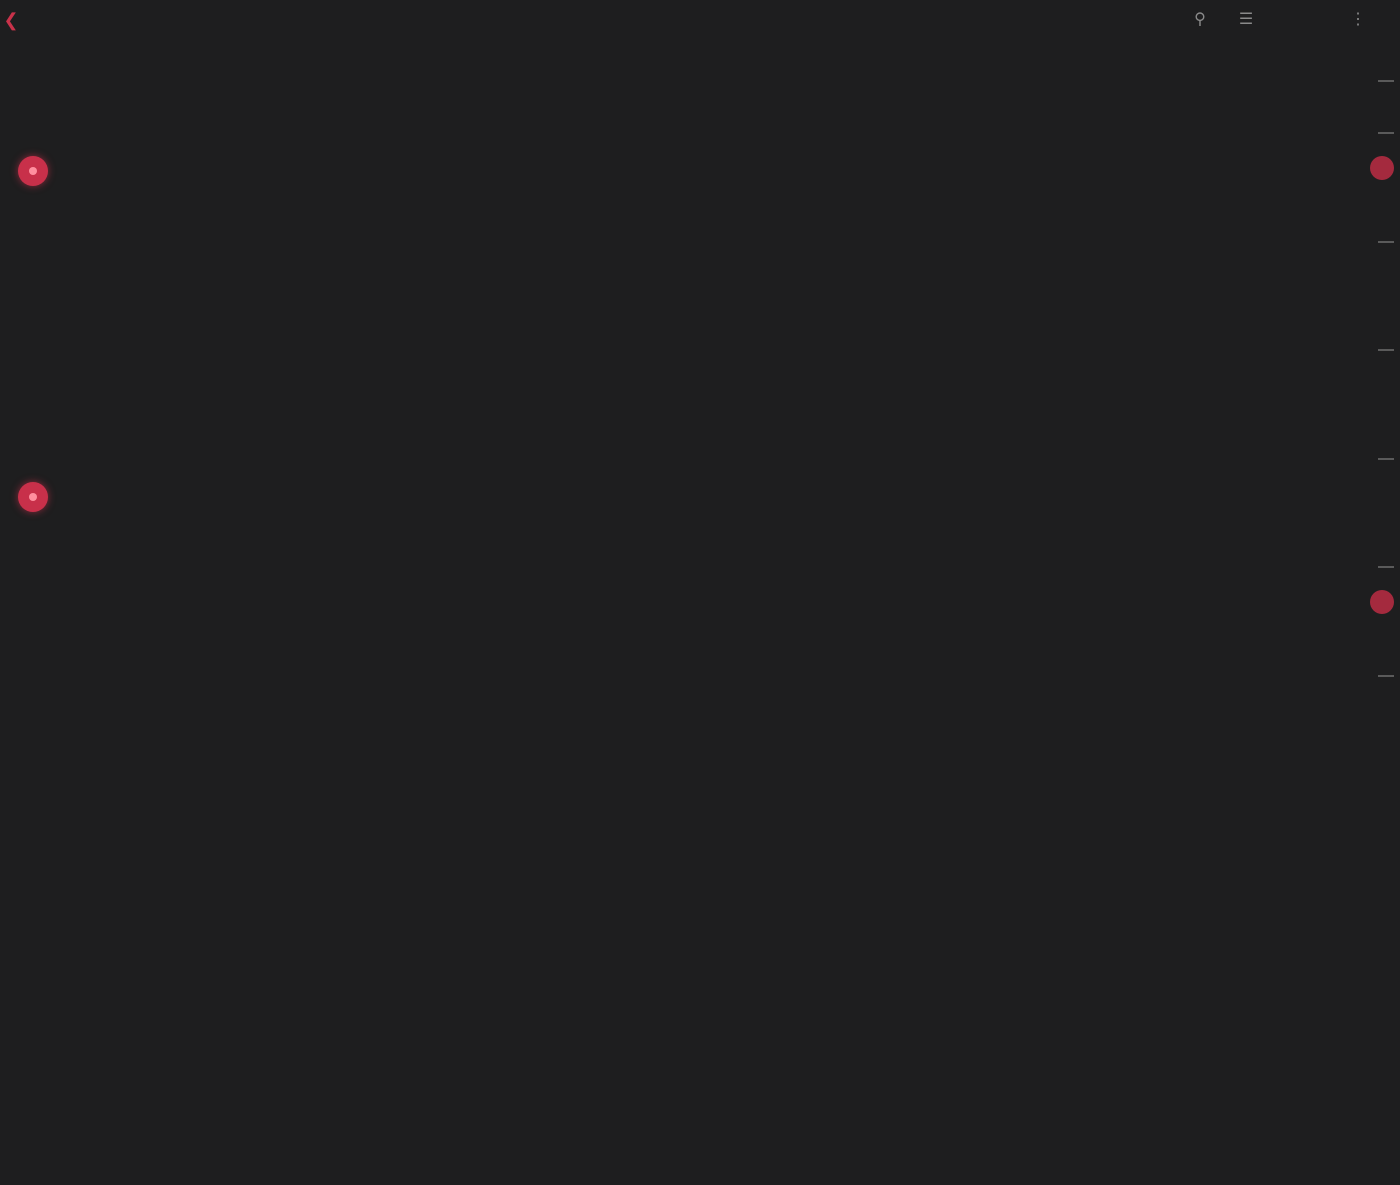  I want to click on top-bar: ❮ ⚲ ☰ ⋮, so click(700, 20).